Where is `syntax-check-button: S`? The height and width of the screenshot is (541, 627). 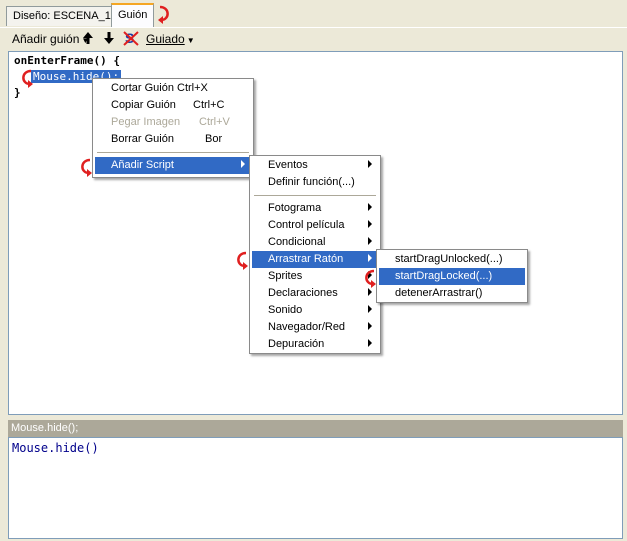
syntax-check-button: S is located at coordinates (131, 39).